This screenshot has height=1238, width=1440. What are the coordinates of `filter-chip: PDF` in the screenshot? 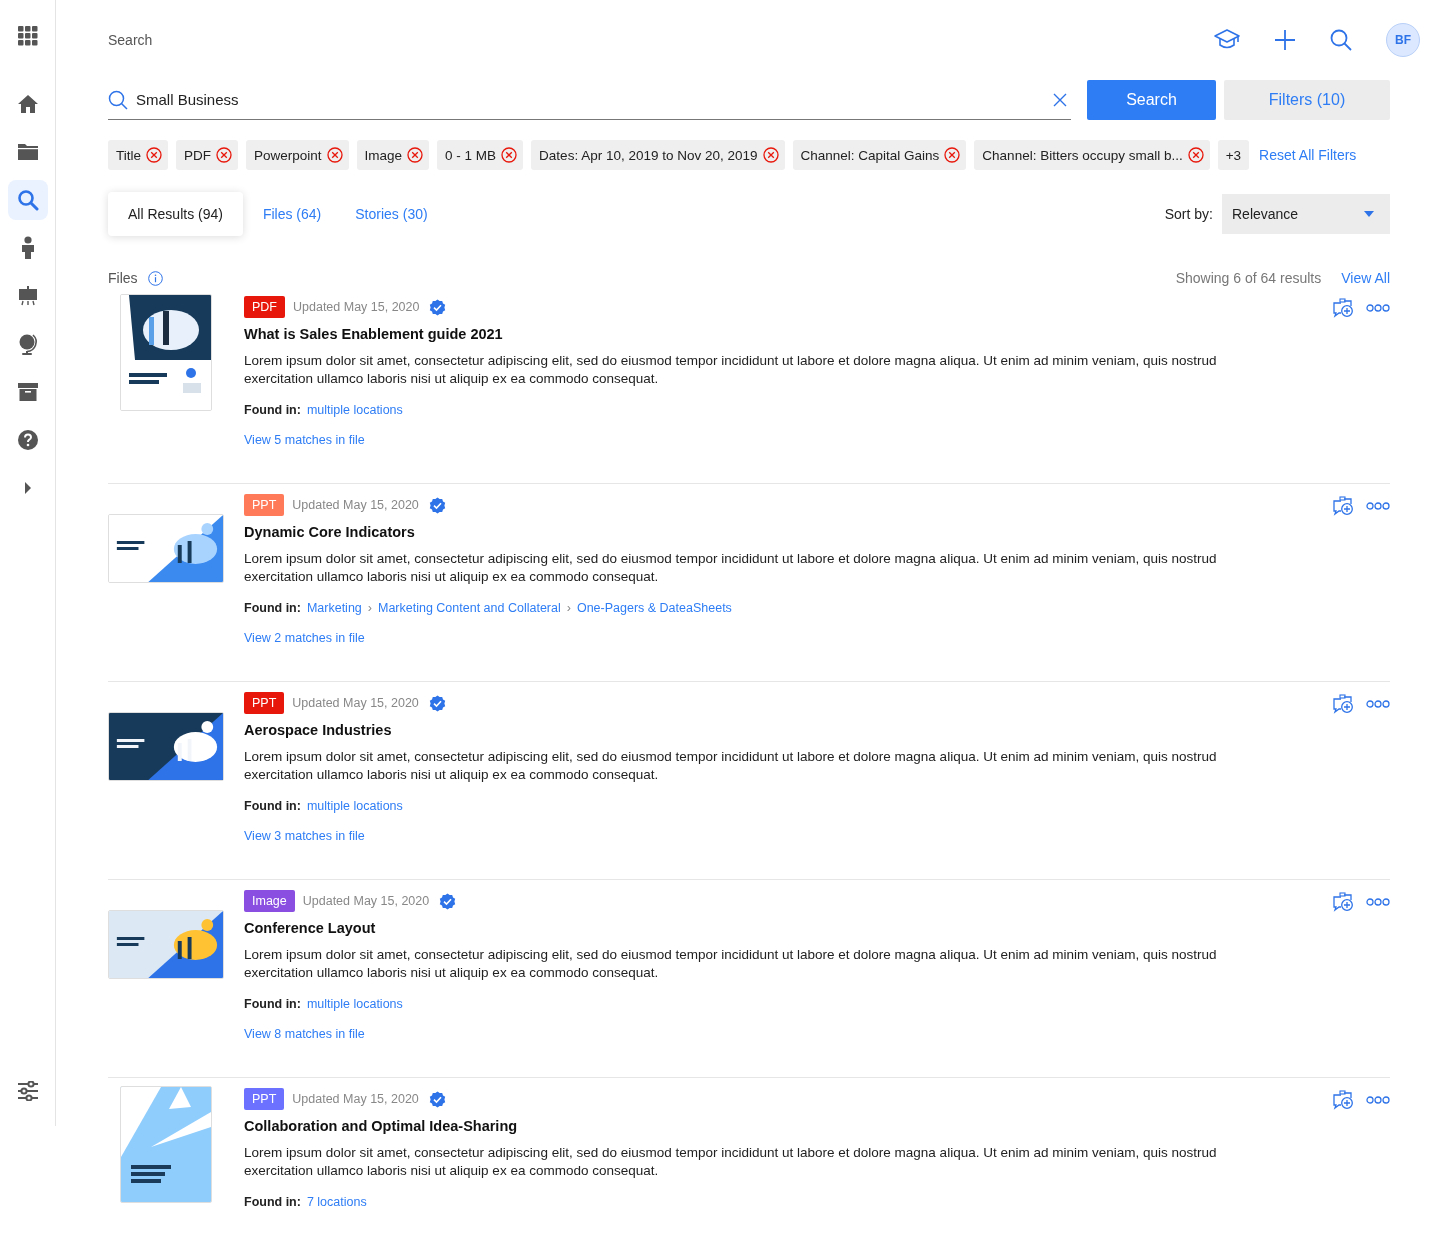 It's located at (207, 155).